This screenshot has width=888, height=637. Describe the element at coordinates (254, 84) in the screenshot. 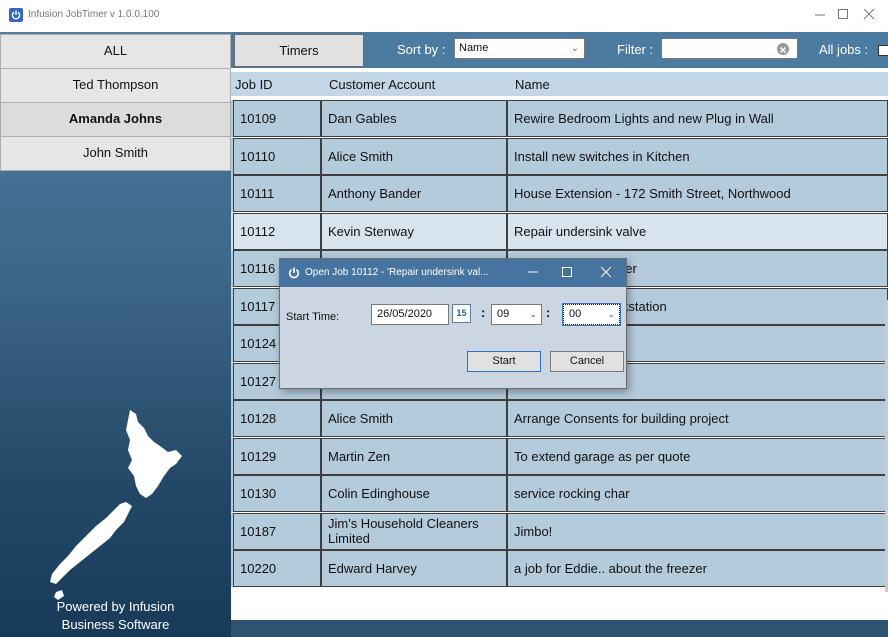

I see `column-header-job-id: Job ID` at that location.